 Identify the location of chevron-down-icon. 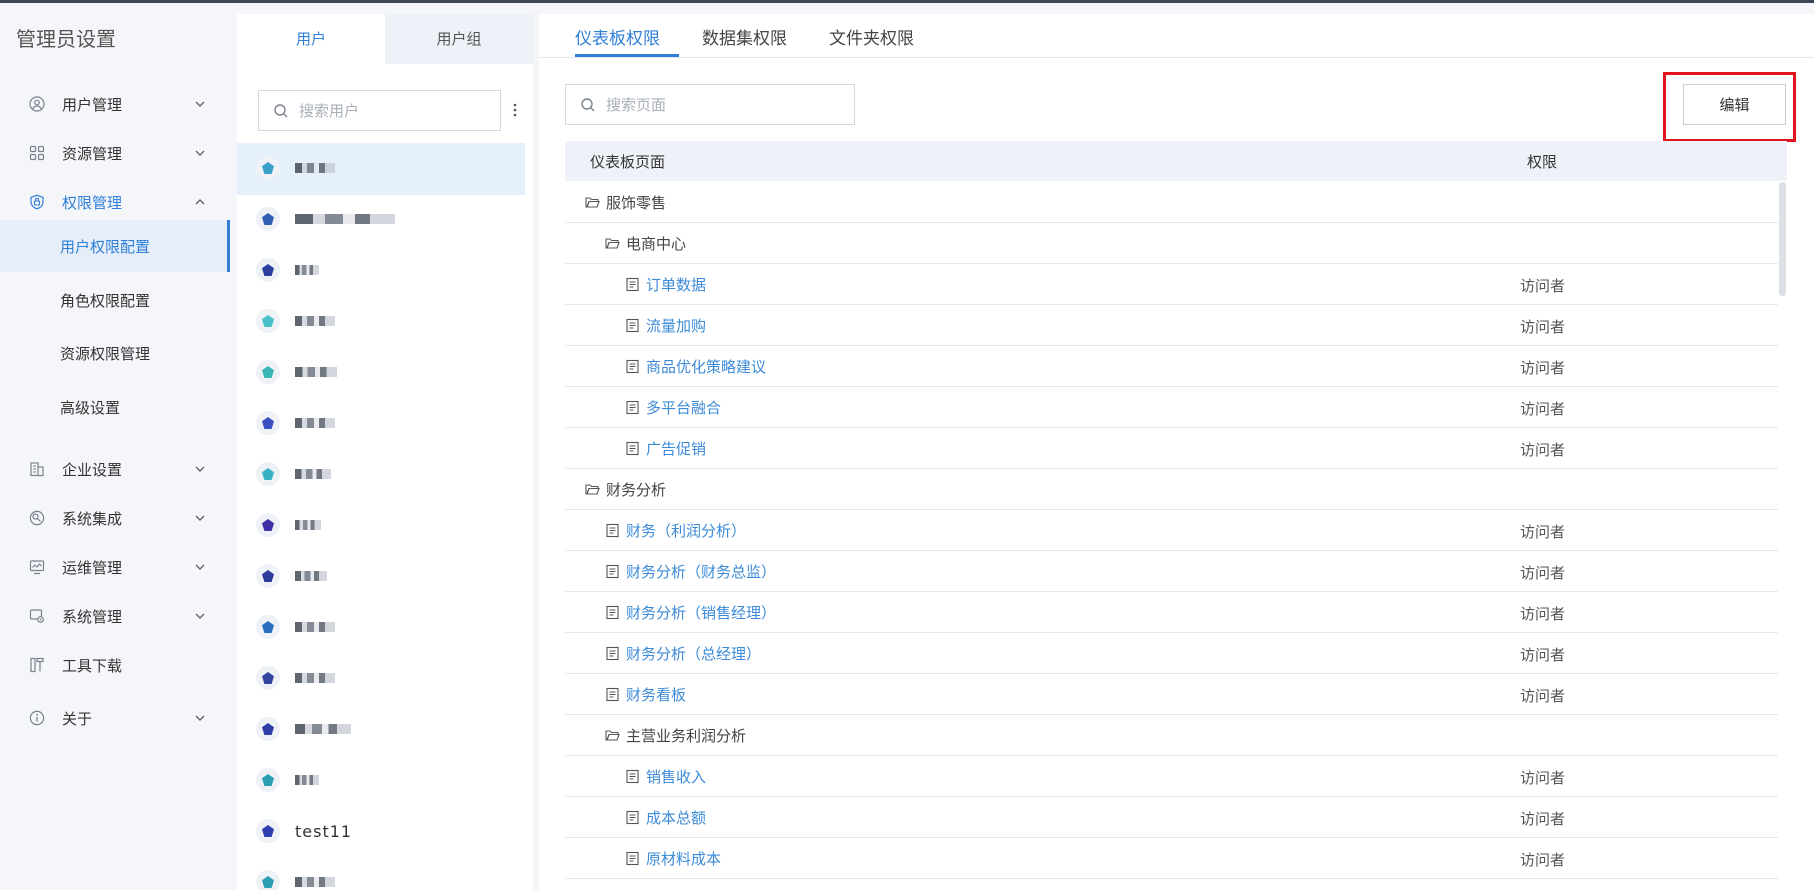
(200, 567).